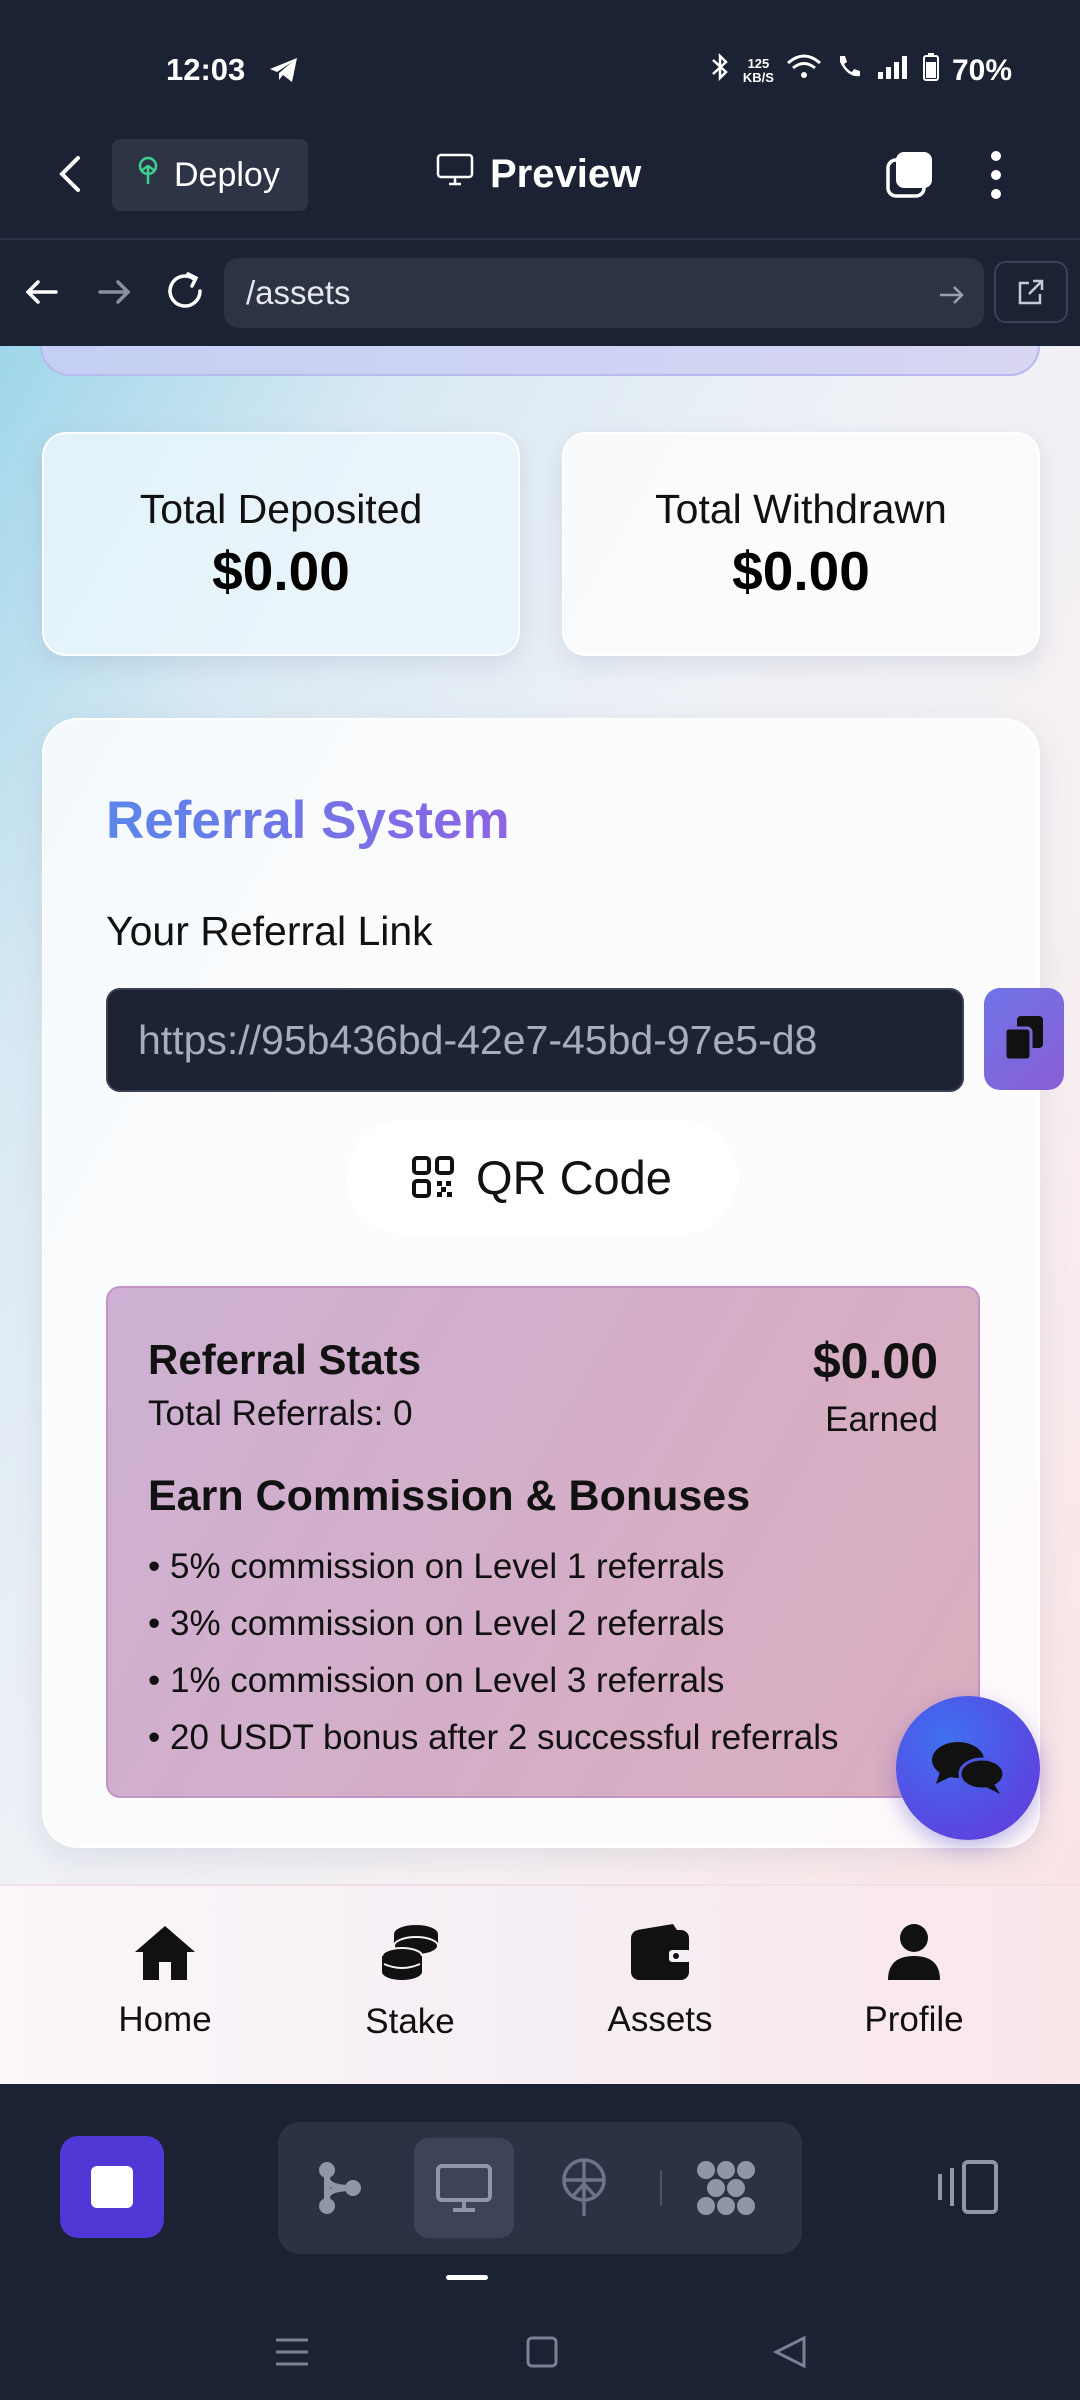  I want to click on copy-link-button, so click(1024, 1039).